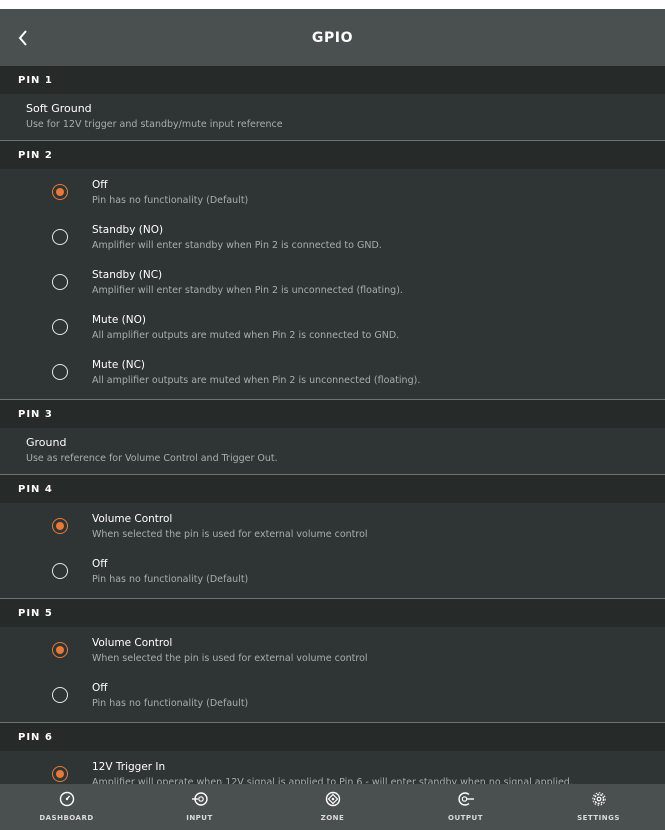 This screenshot has height=830, width=665. What do you see at coordinates (332, 414) in the screenshot?
I see `pin-3-header: PIN 3` at bounding box center [332, 414].